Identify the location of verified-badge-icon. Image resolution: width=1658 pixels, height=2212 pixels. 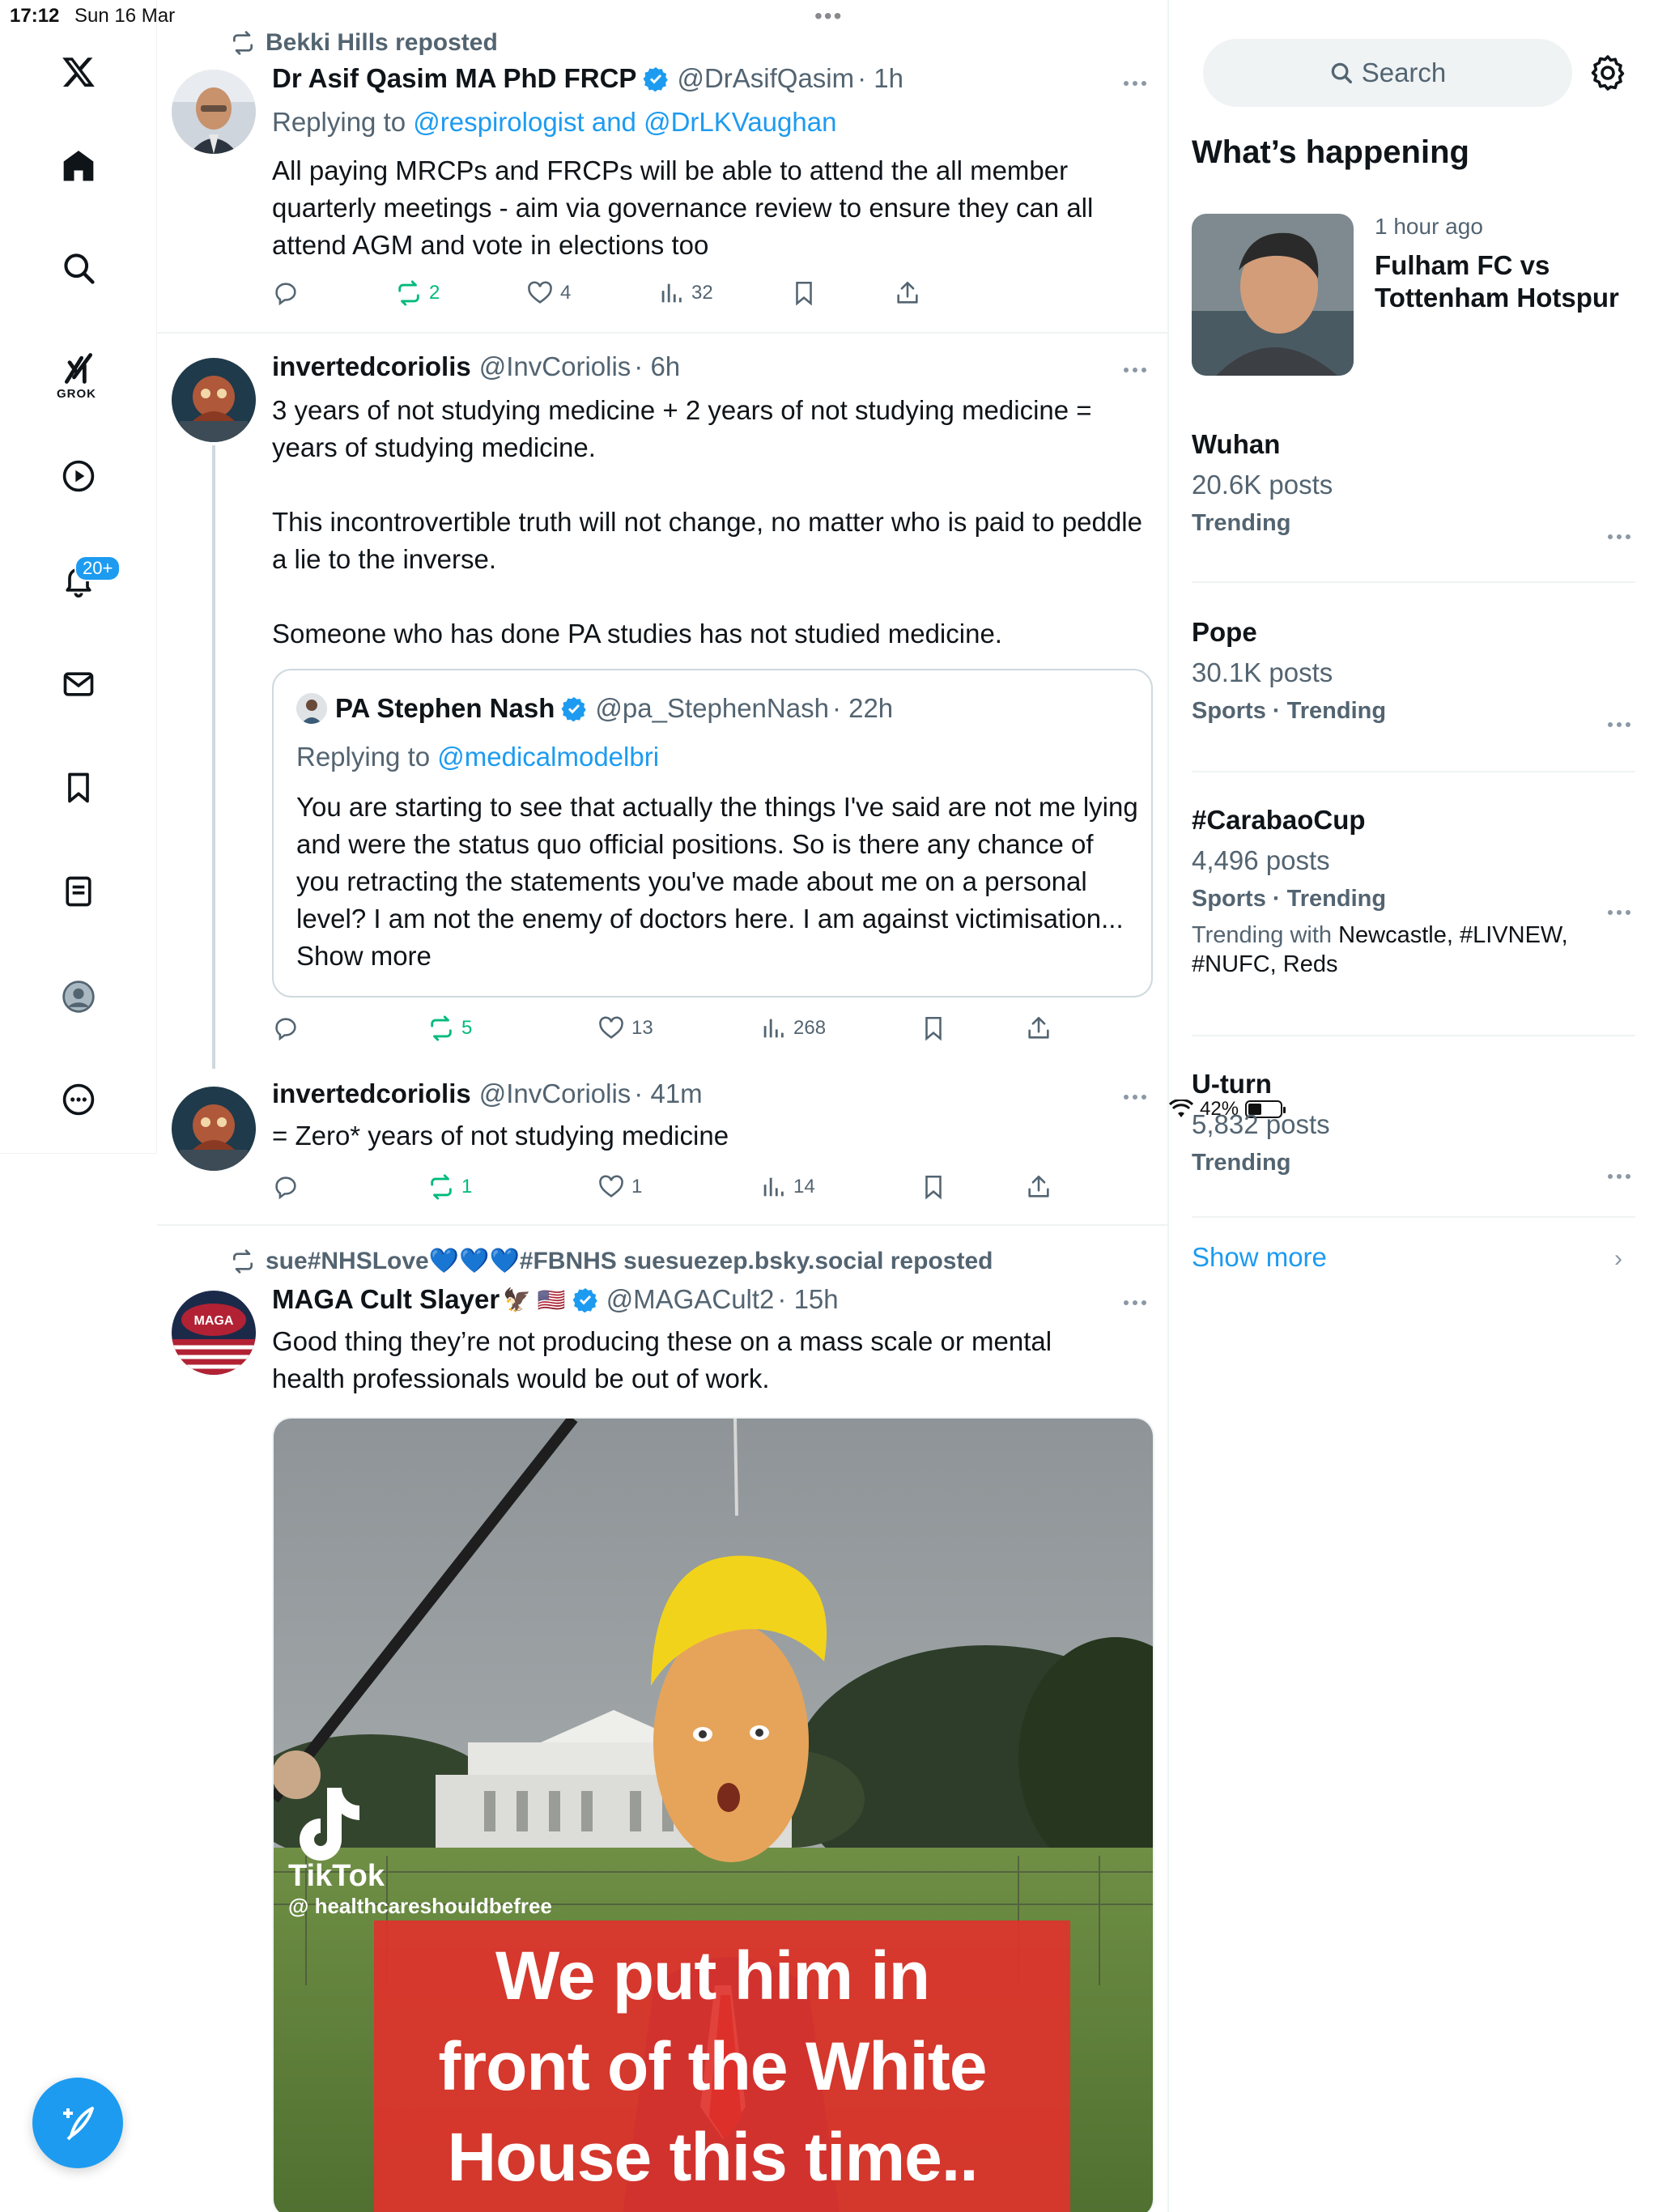
(584, 1300).